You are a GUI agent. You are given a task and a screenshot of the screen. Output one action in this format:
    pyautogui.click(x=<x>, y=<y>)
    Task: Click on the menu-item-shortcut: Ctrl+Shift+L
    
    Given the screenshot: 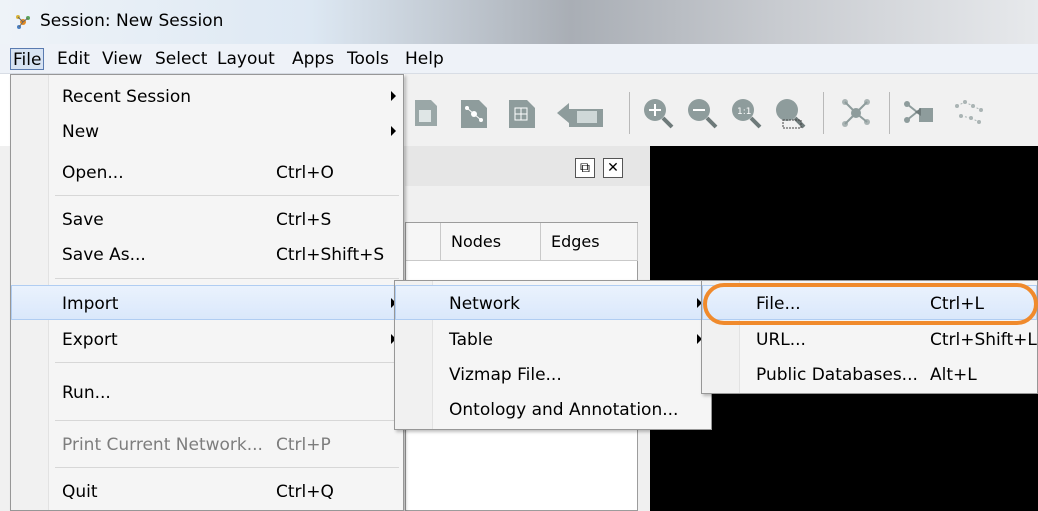 What is the action you would take?
    pyautogui.click(x=983, y=340)
    